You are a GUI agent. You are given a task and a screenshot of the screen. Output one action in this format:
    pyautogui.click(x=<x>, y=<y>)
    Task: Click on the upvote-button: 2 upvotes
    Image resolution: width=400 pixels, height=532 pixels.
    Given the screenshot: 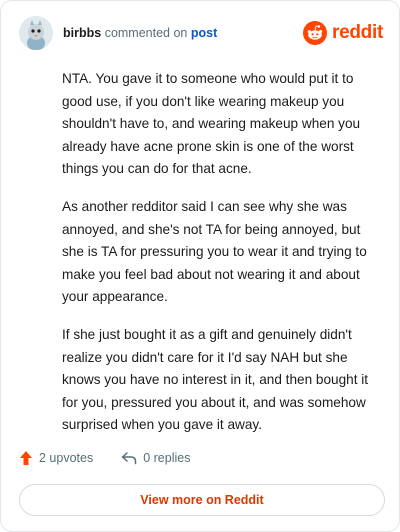 What is the action you would take?
    pyautogui.click(x=56, y=458)
    